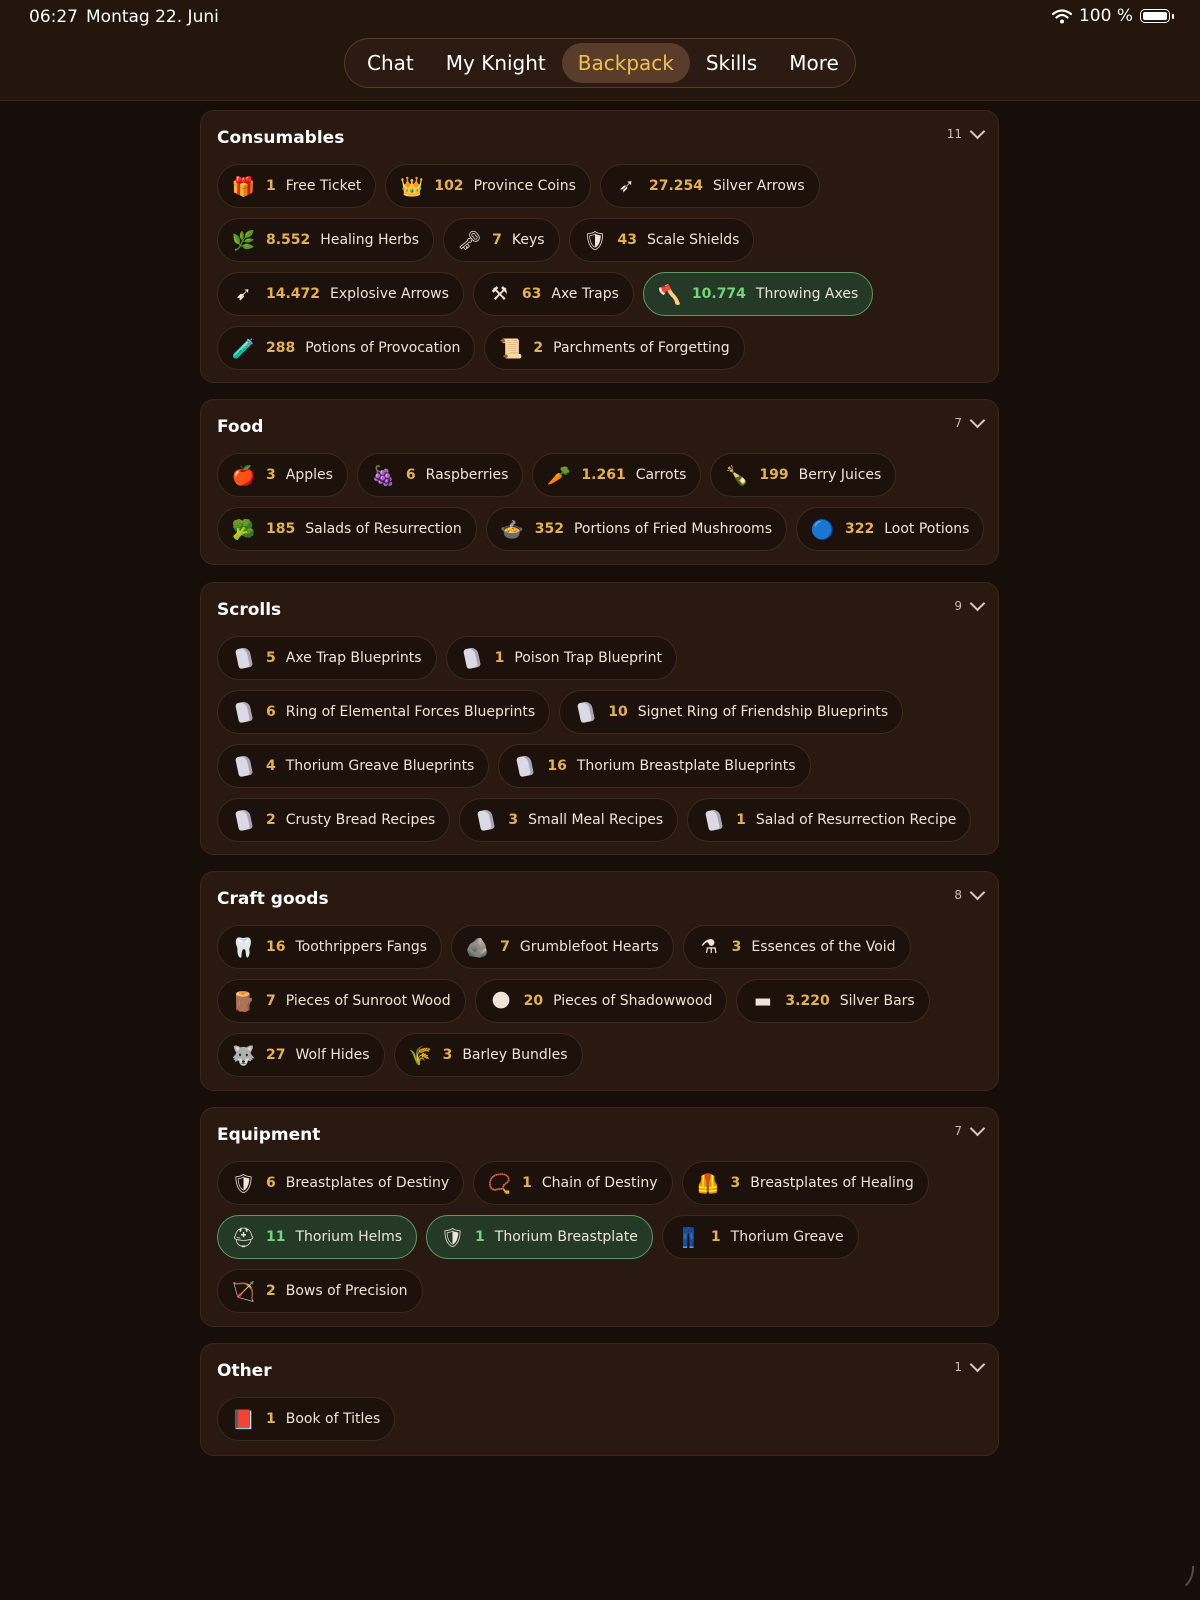 The width and height of the screenshot is (1200, 1600). Describe the element at coordinates (282, 475) in the screenshot. I see `item-chip: 🍎 3 Apples` at that location.